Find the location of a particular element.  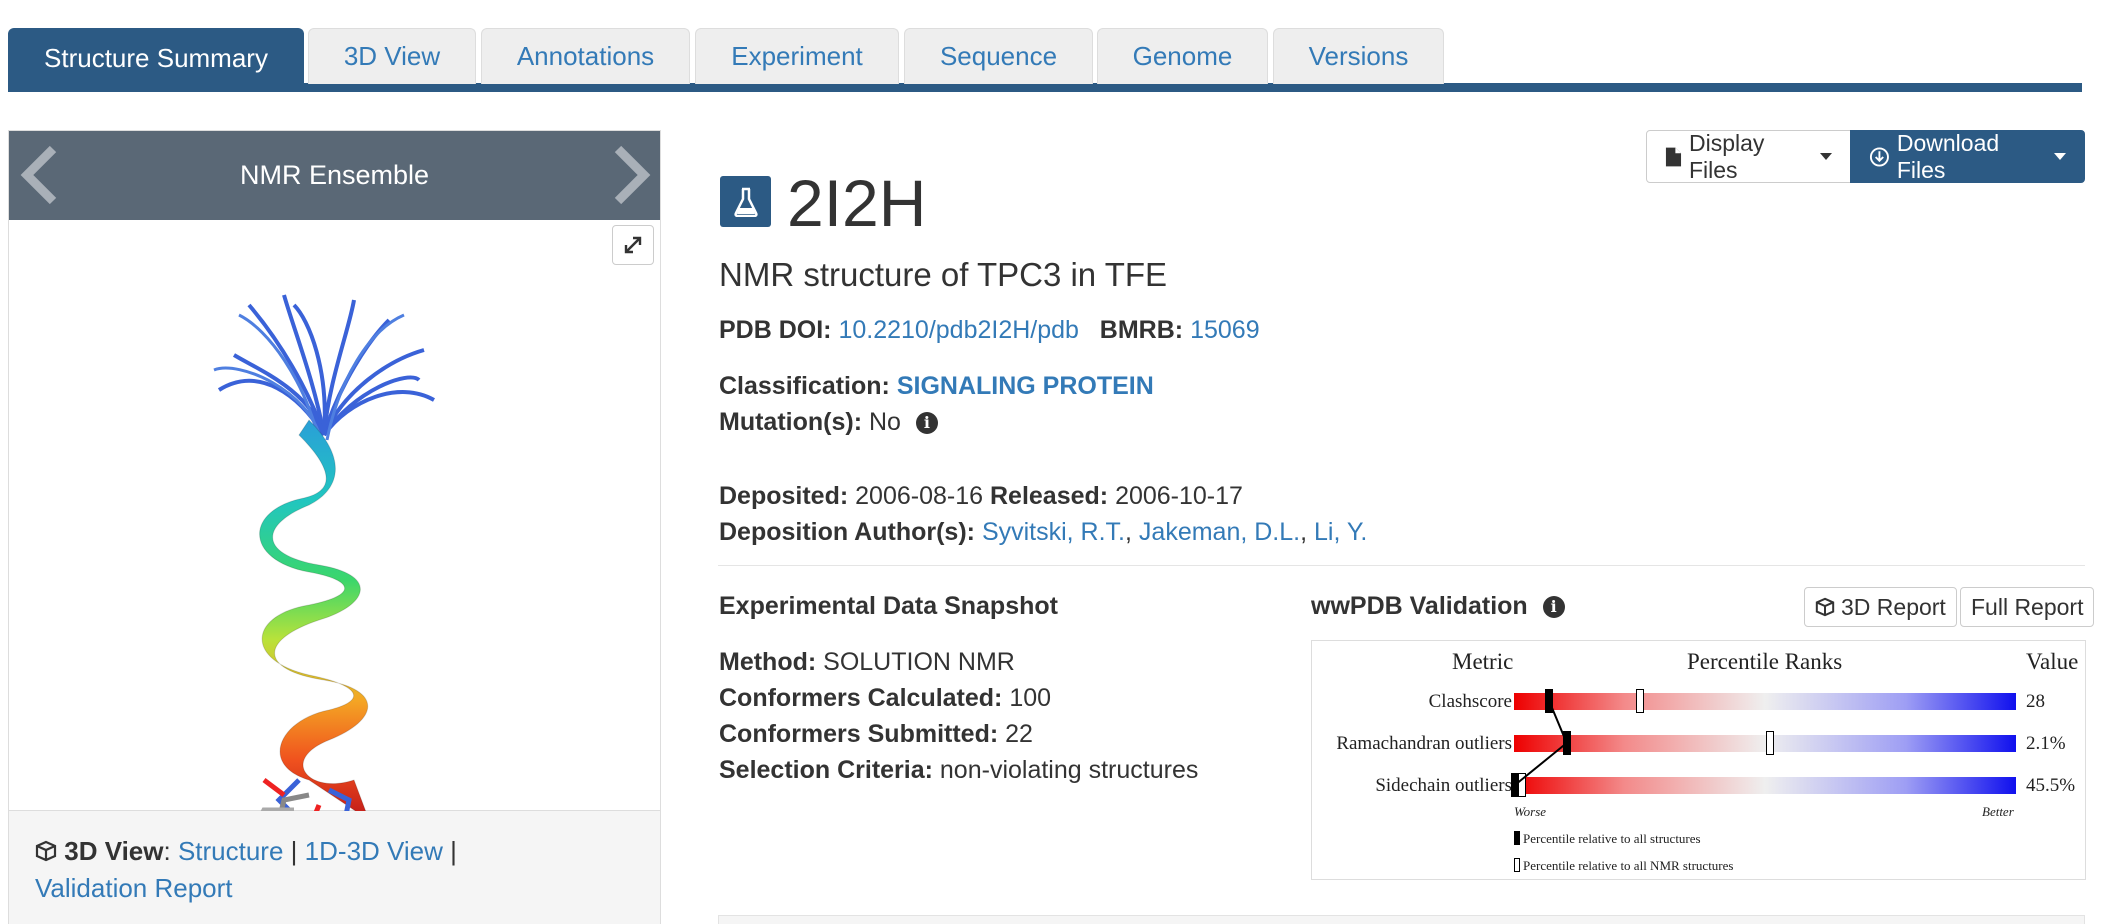

metric-label: Sidechain outliers is located at coordinates (1443, 785).